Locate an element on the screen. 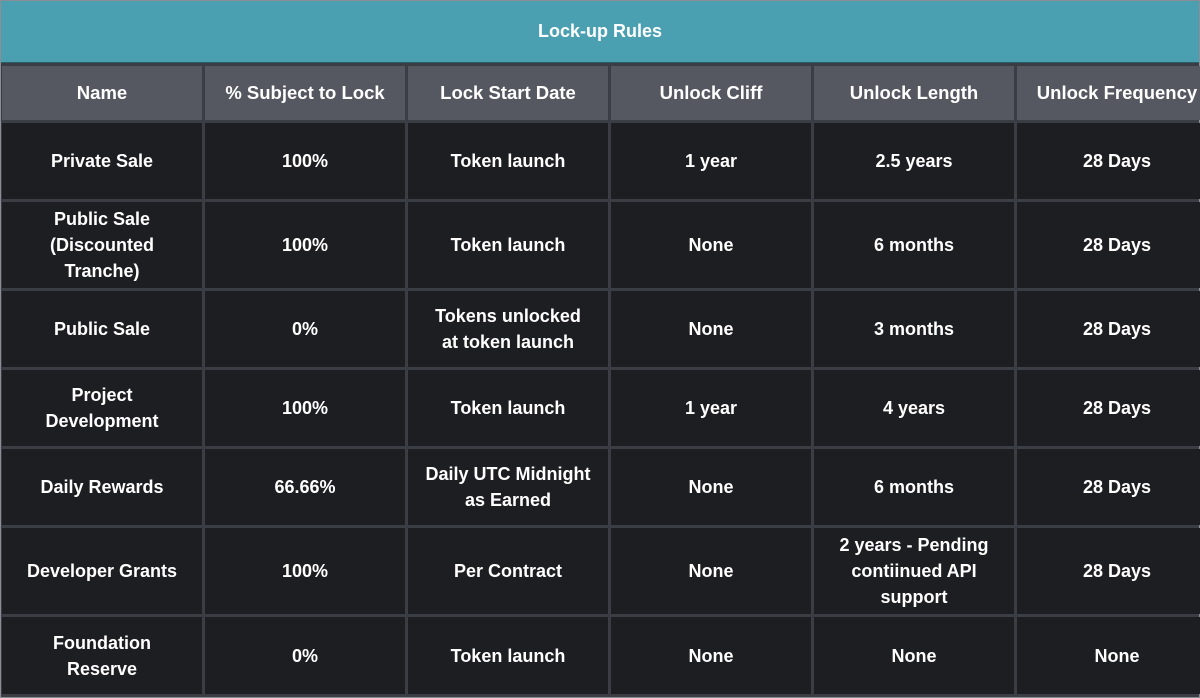  table-title: Lock-up Rules is located at coordinates (600, 32).